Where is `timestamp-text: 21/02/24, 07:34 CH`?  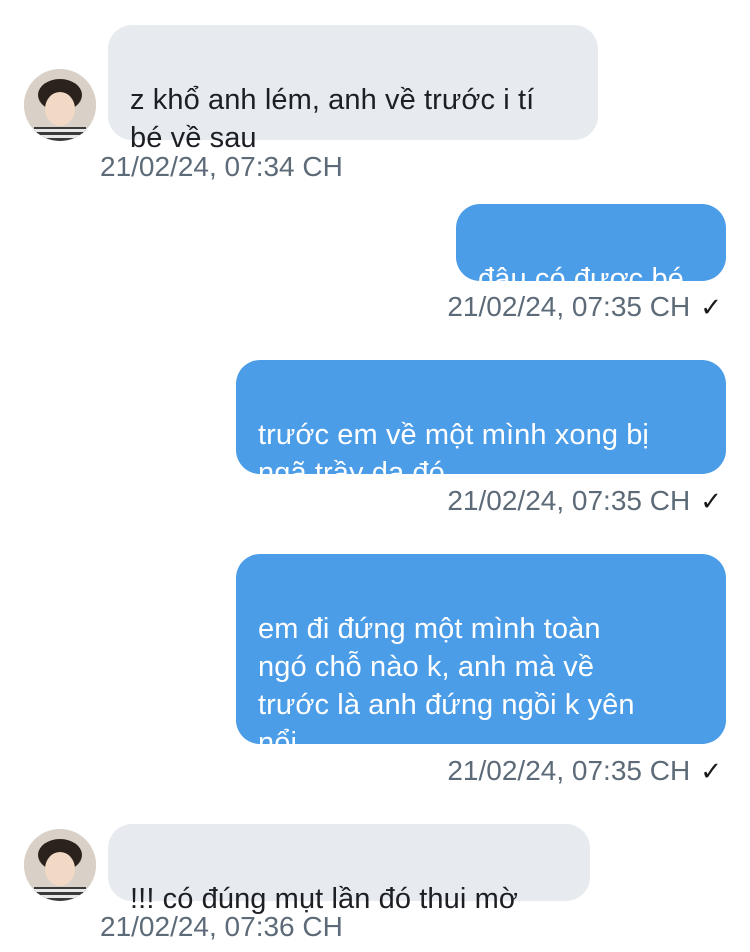
timestamp-text: 21/02/24, 07:34 CH is located at coordinates (221, 166).